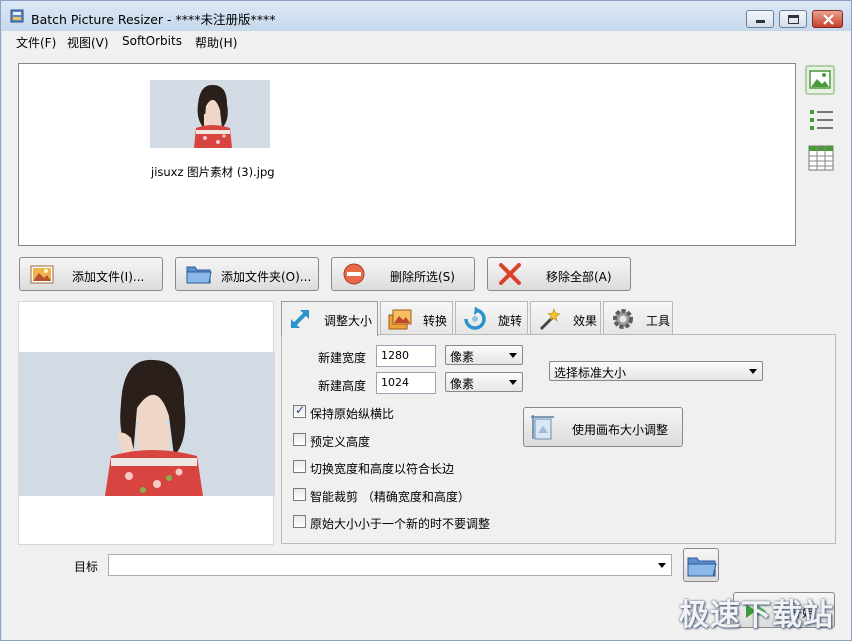  I want to click on standard-size-value: 选择标准大小, so click(590, 373).